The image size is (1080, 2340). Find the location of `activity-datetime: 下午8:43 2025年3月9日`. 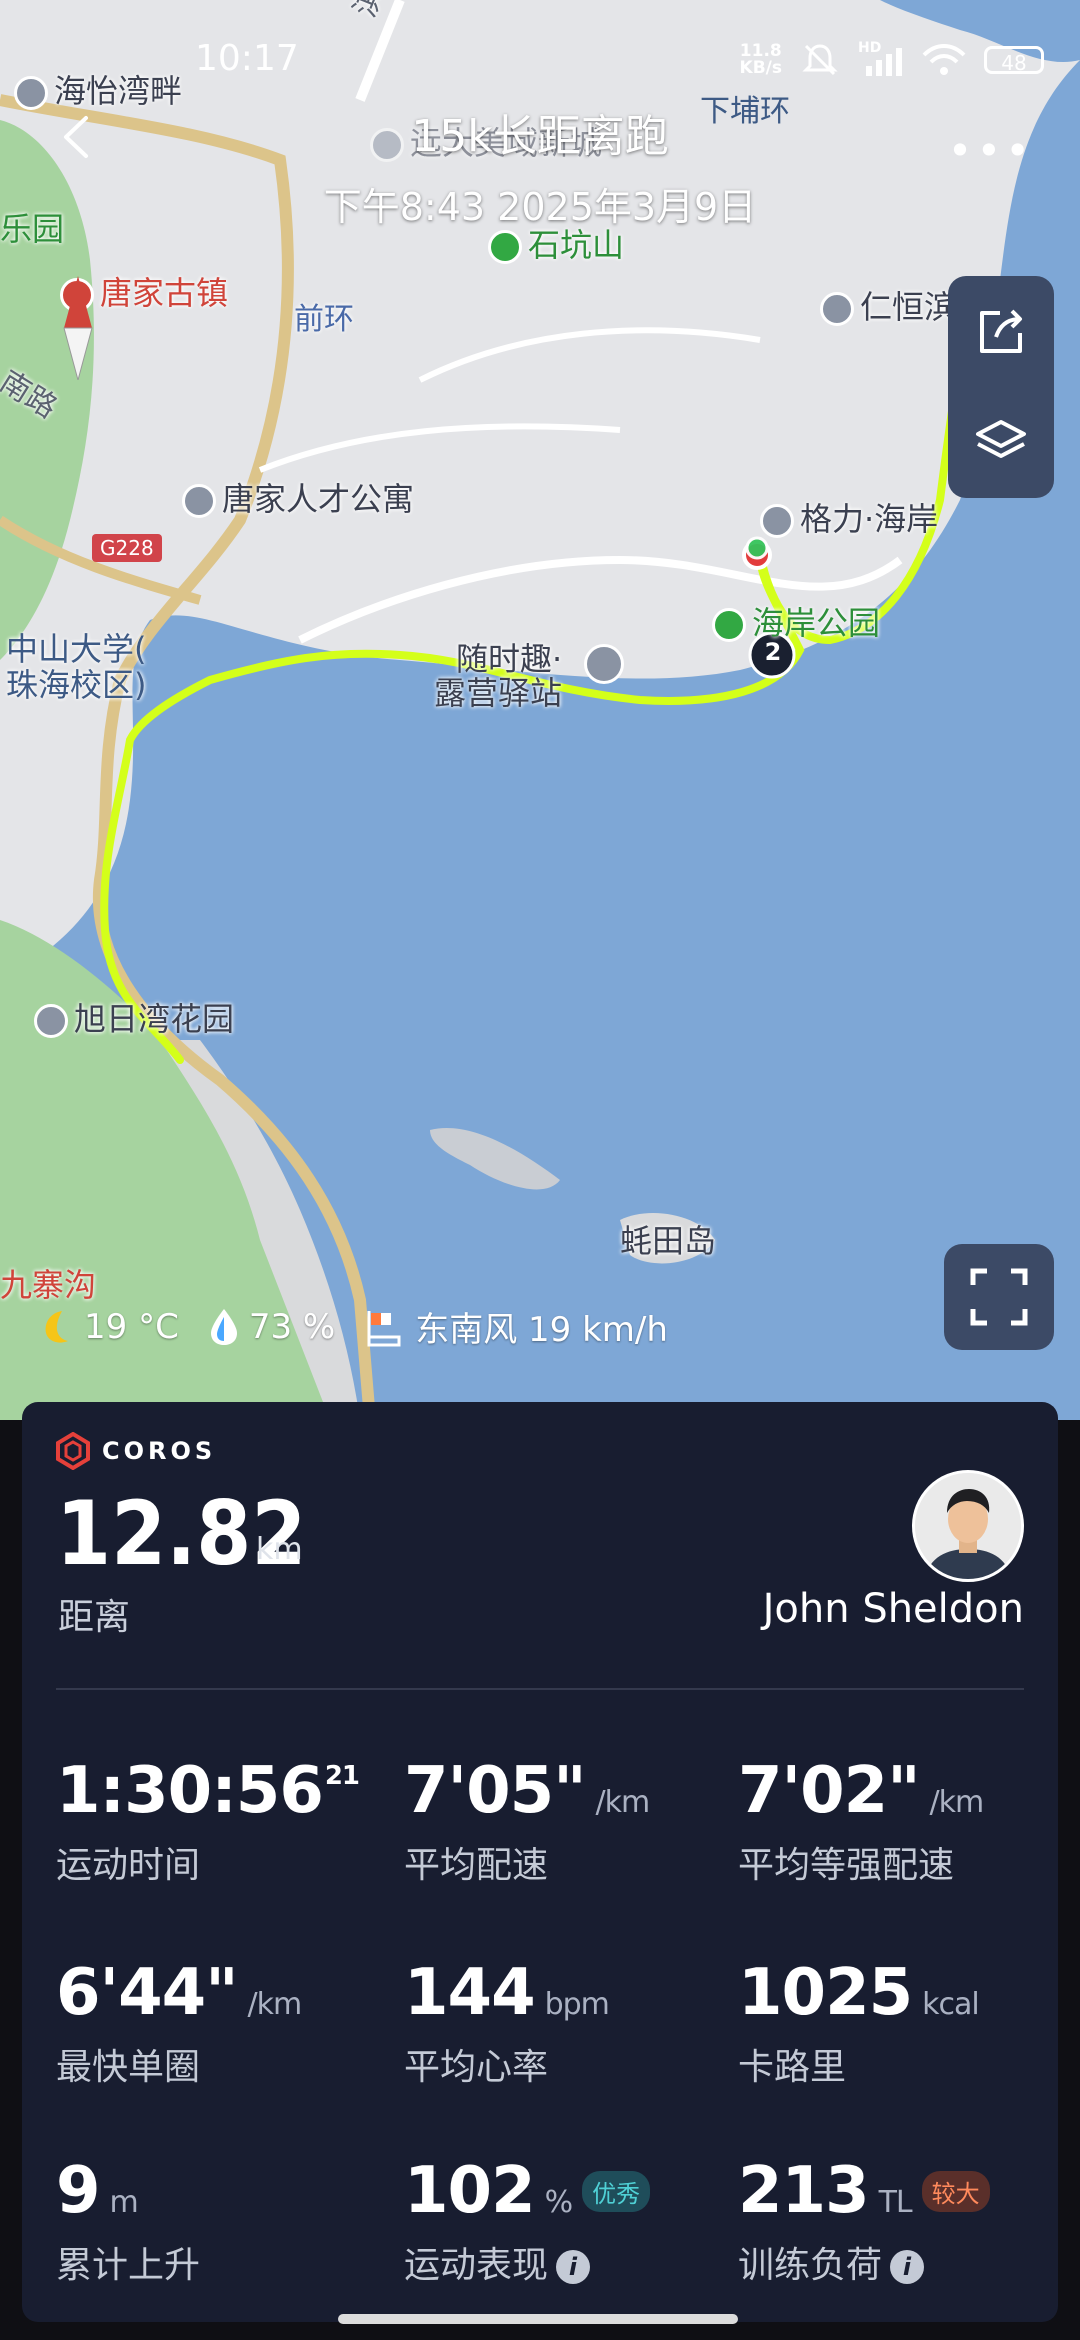

activity-datetime: 下午8:43 2025年3月9日 is located at coordinates (540, 207).